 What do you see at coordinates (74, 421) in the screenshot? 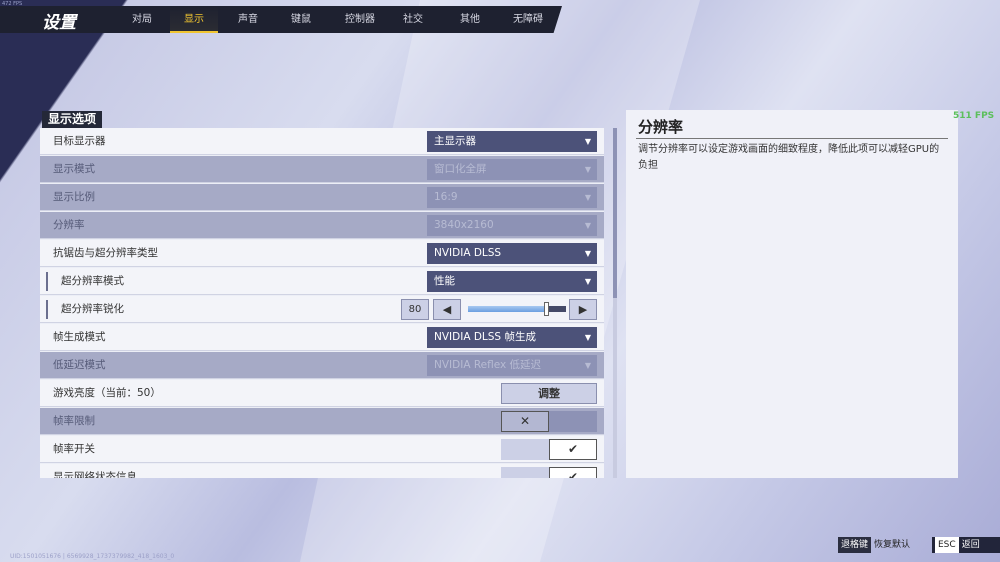
I see `setting-label: 帧率限制` at bounding box center [74, 421].